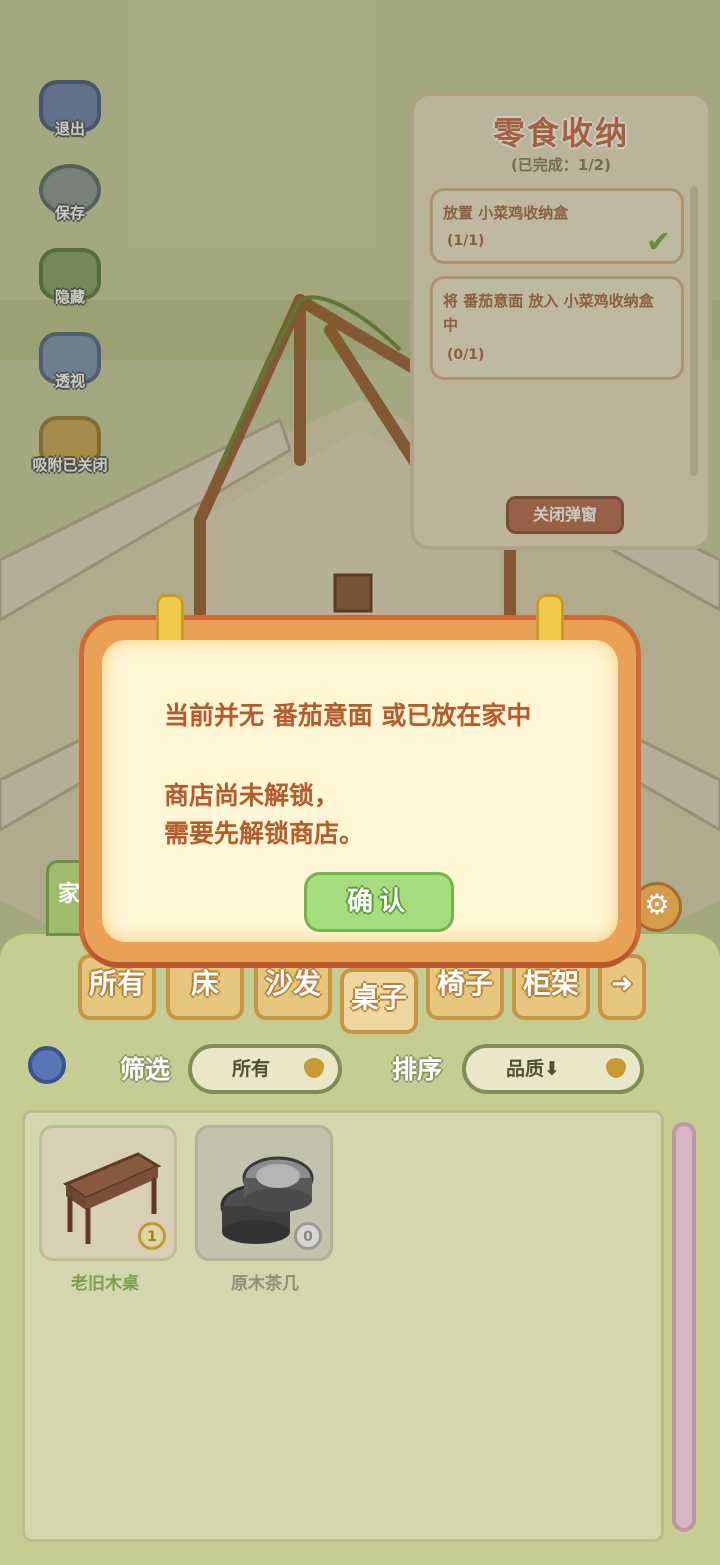  Describe the element at coordinates (70, 465) in the screenshot. I see `snap-label: 吸附已关闭` at that location.